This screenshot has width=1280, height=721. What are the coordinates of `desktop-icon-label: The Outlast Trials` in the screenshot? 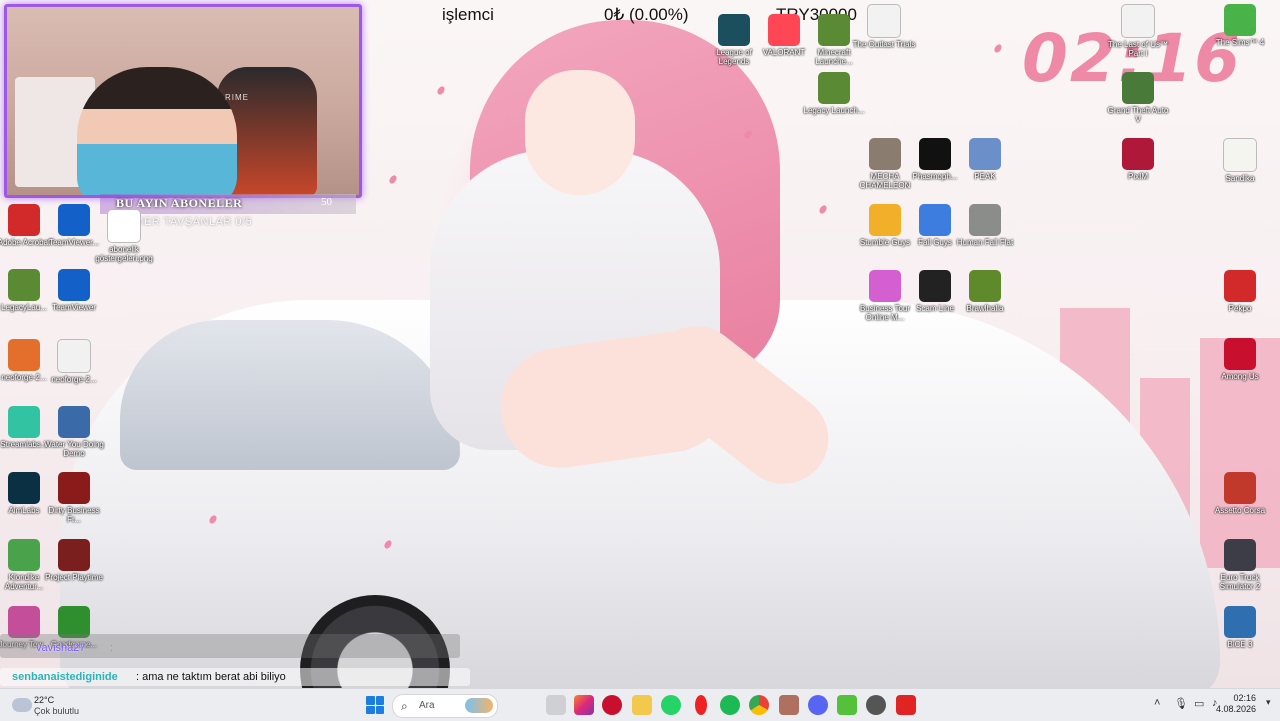 It's located at (884, 44).